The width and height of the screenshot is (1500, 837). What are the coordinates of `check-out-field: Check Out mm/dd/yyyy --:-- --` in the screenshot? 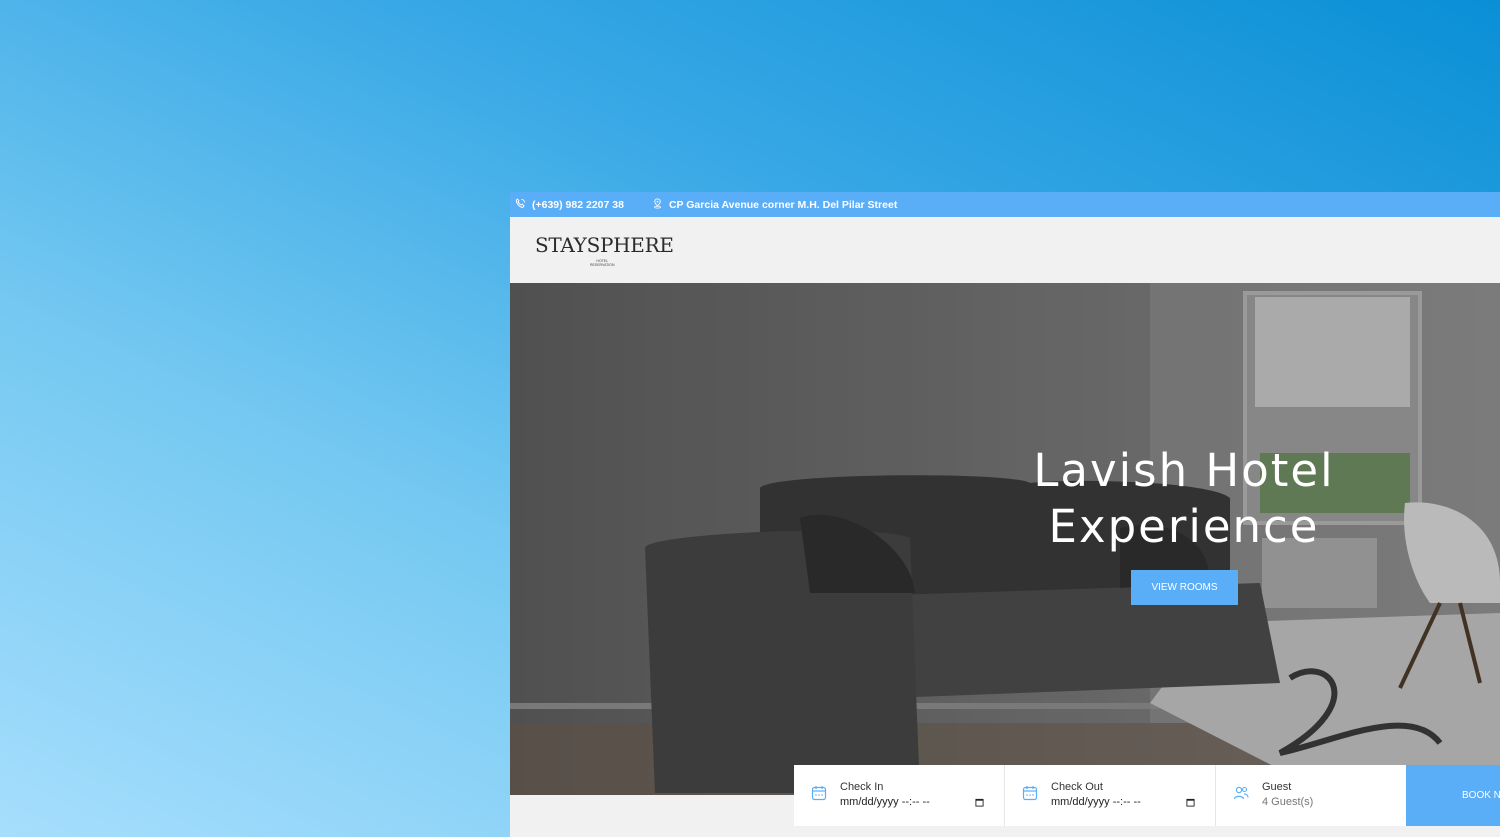 It's located at (1110, 795).